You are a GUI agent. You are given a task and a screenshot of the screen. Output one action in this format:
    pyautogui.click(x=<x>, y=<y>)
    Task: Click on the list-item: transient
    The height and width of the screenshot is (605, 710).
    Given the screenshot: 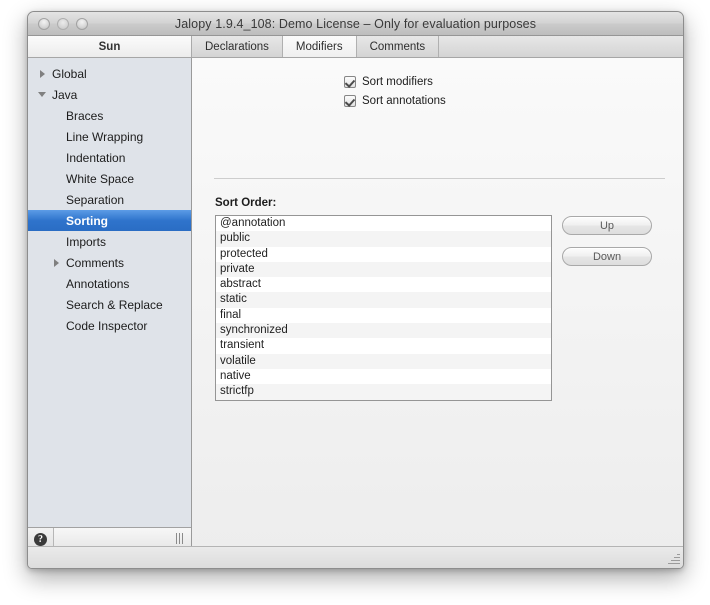 What is the action you would take?
    pyautogui.click(x=383, y=346)
    